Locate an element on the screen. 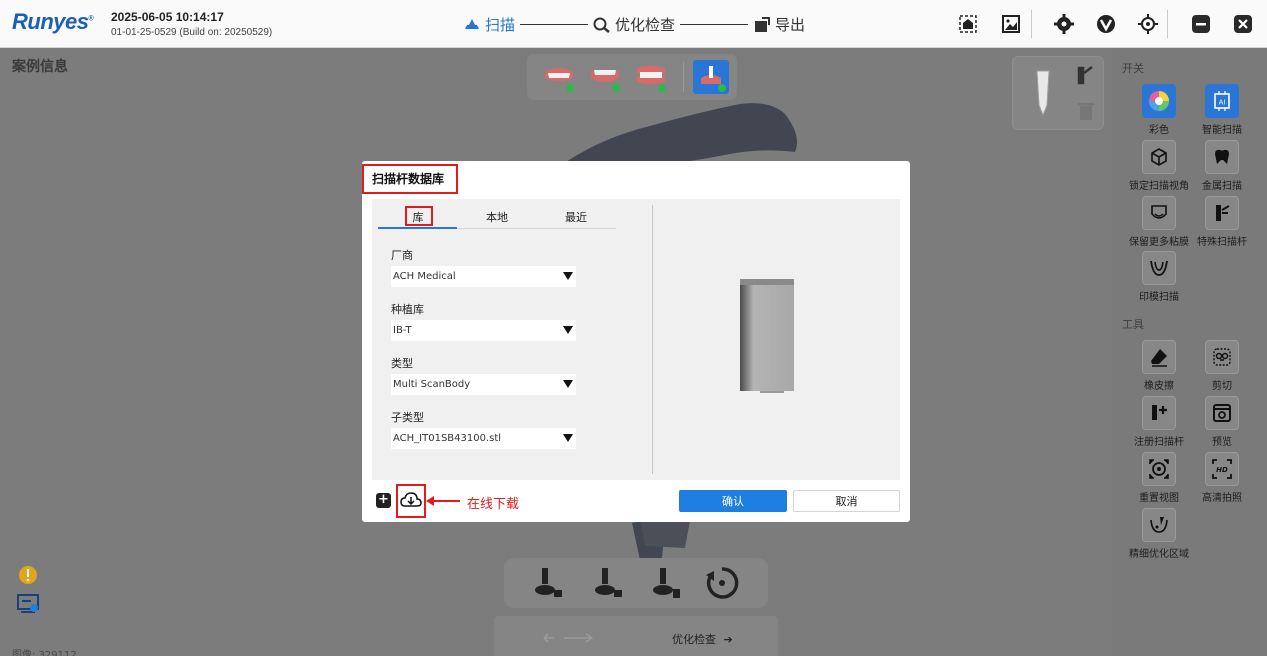  mucosa-toggle: 保留更多粘膜 is located at coordinates (1159, 222).